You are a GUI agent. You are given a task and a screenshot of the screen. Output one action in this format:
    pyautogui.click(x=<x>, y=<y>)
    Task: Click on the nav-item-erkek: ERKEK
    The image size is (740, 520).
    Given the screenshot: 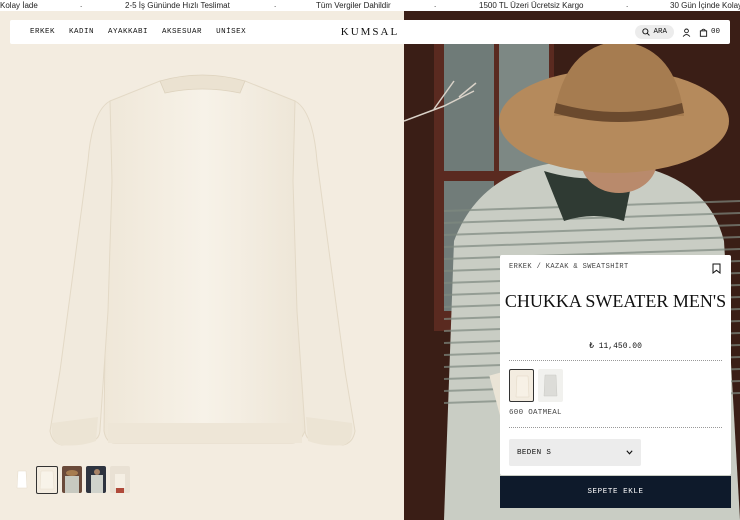 What is the action you would take?
    pyautogui.click(x=42, y=32)
    